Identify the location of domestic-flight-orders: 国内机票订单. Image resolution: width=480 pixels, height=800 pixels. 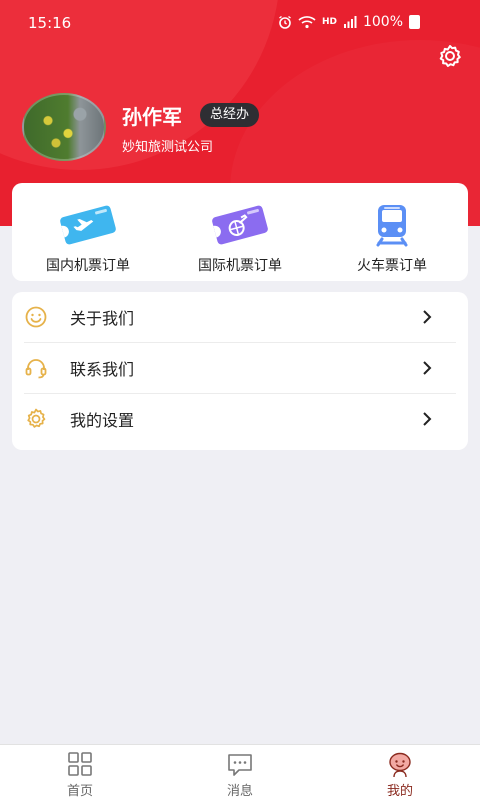
(88, 232).